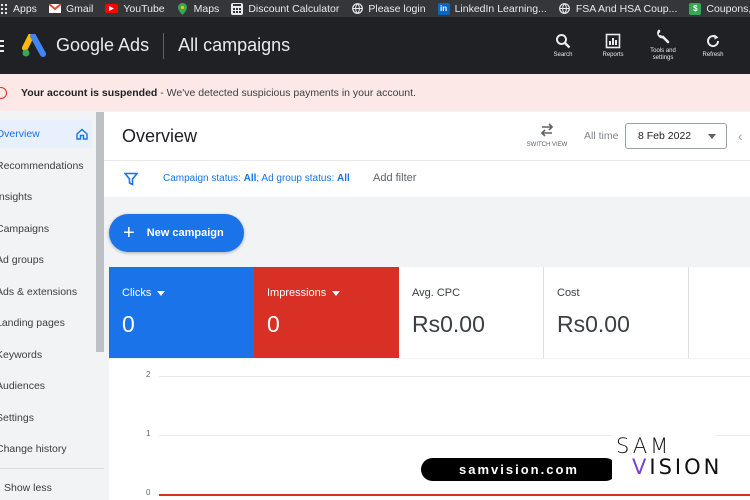 The image size is (750, 500). I want to click on bookmark-discount-calculator: Discount Calculator, so click(285, 8).